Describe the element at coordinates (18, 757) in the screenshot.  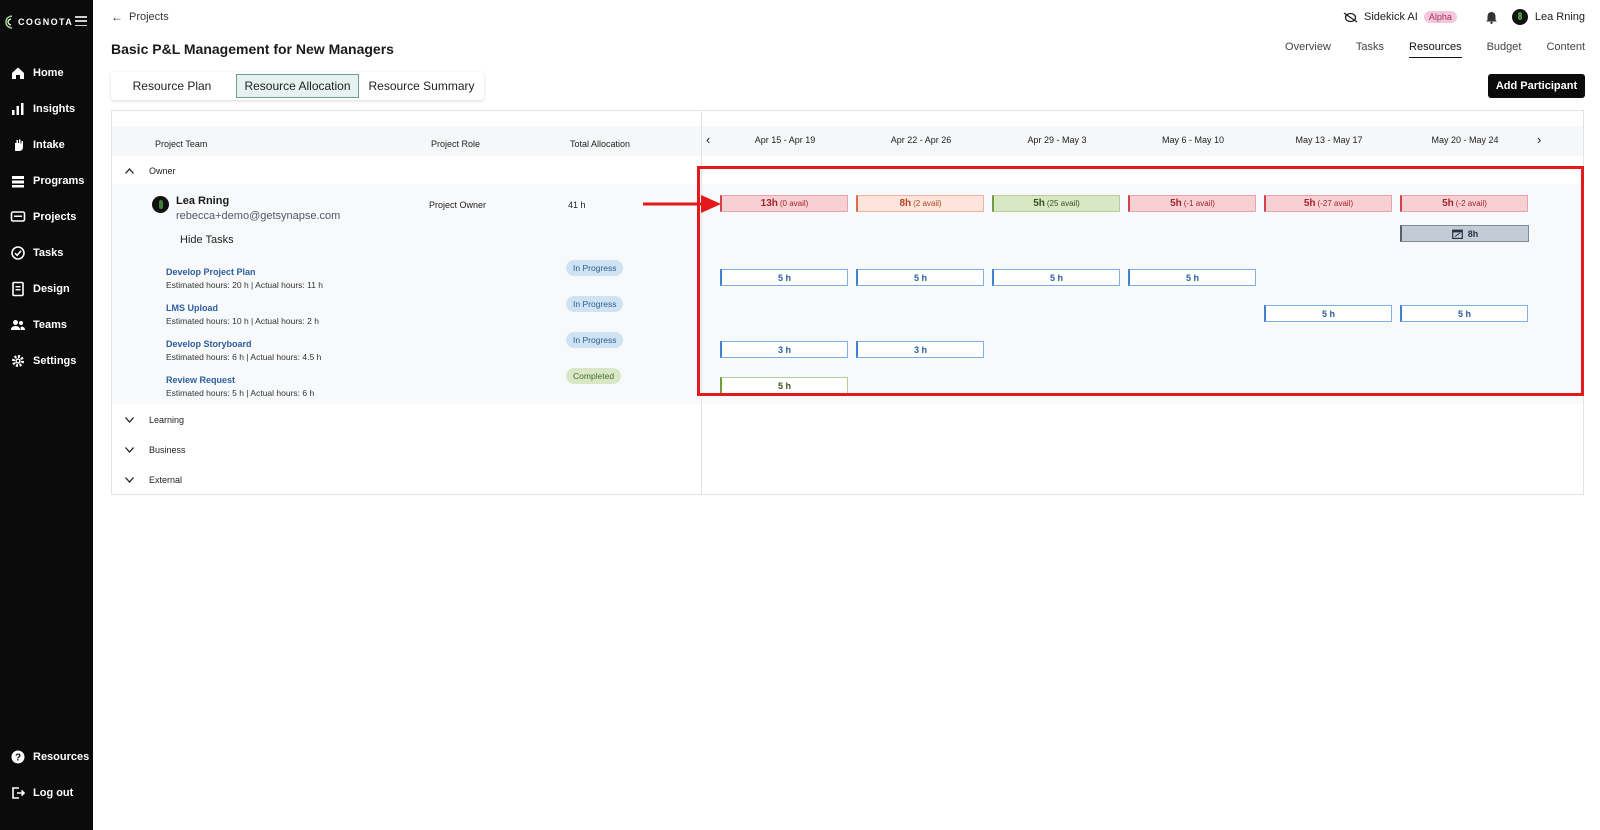
I see `help-circle-icon: ?` at that location.